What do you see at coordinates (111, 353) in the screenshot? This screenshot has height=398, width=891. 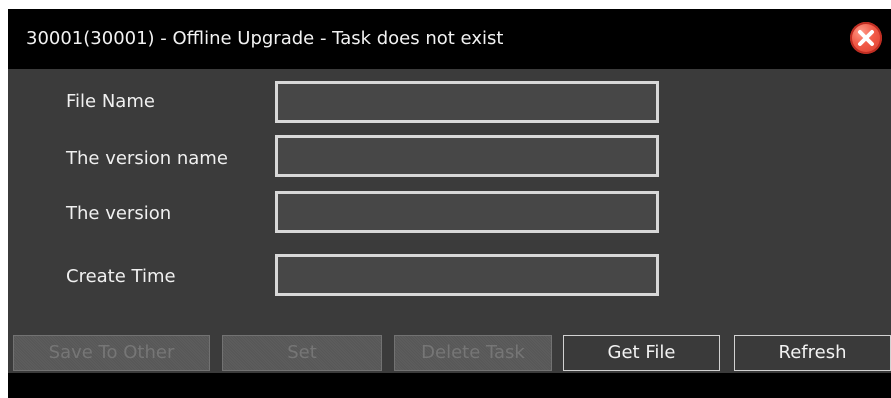 I see `save-to-other-button: Save To Other` at bounding box center [111, 353].